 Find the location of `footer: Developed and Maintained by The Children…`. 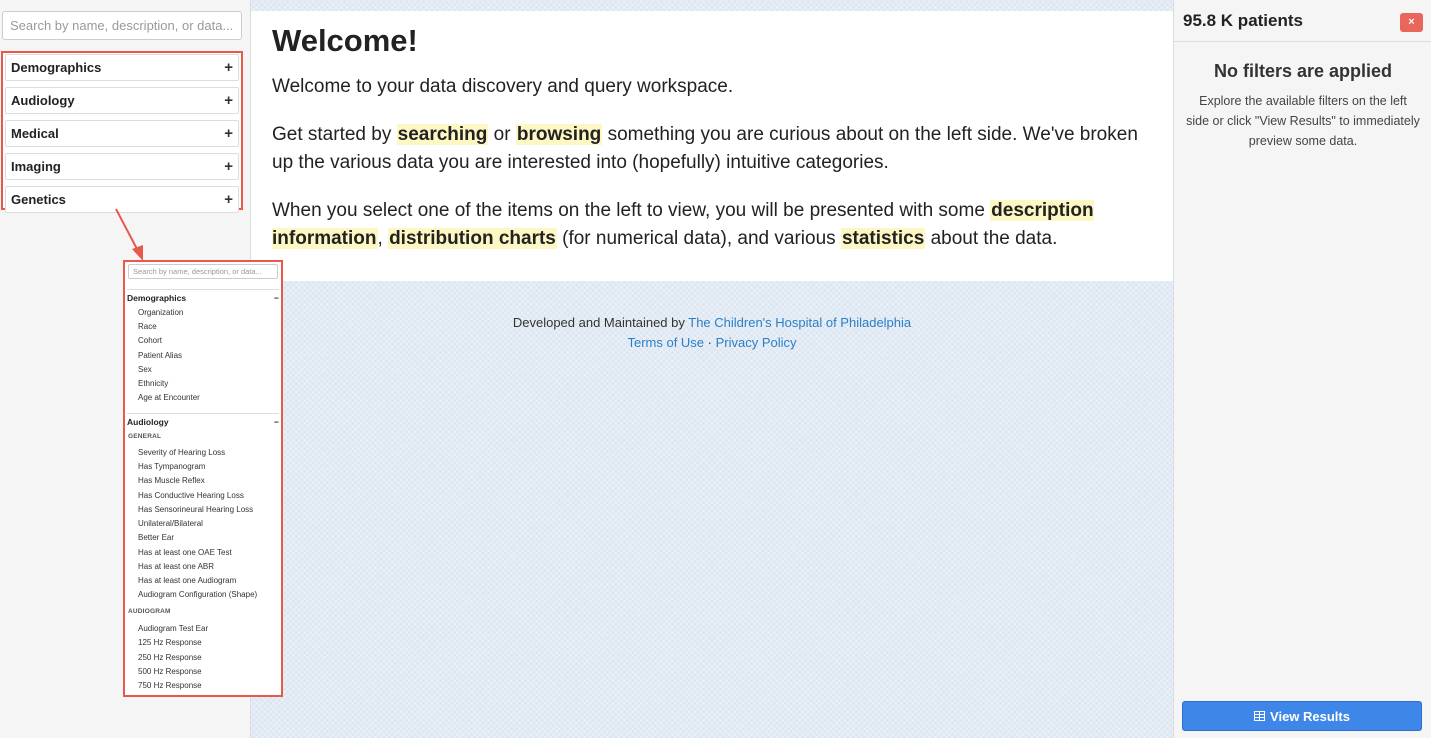

footer: Developed and Maintained by The Children… is located at coordinates (712, 333).